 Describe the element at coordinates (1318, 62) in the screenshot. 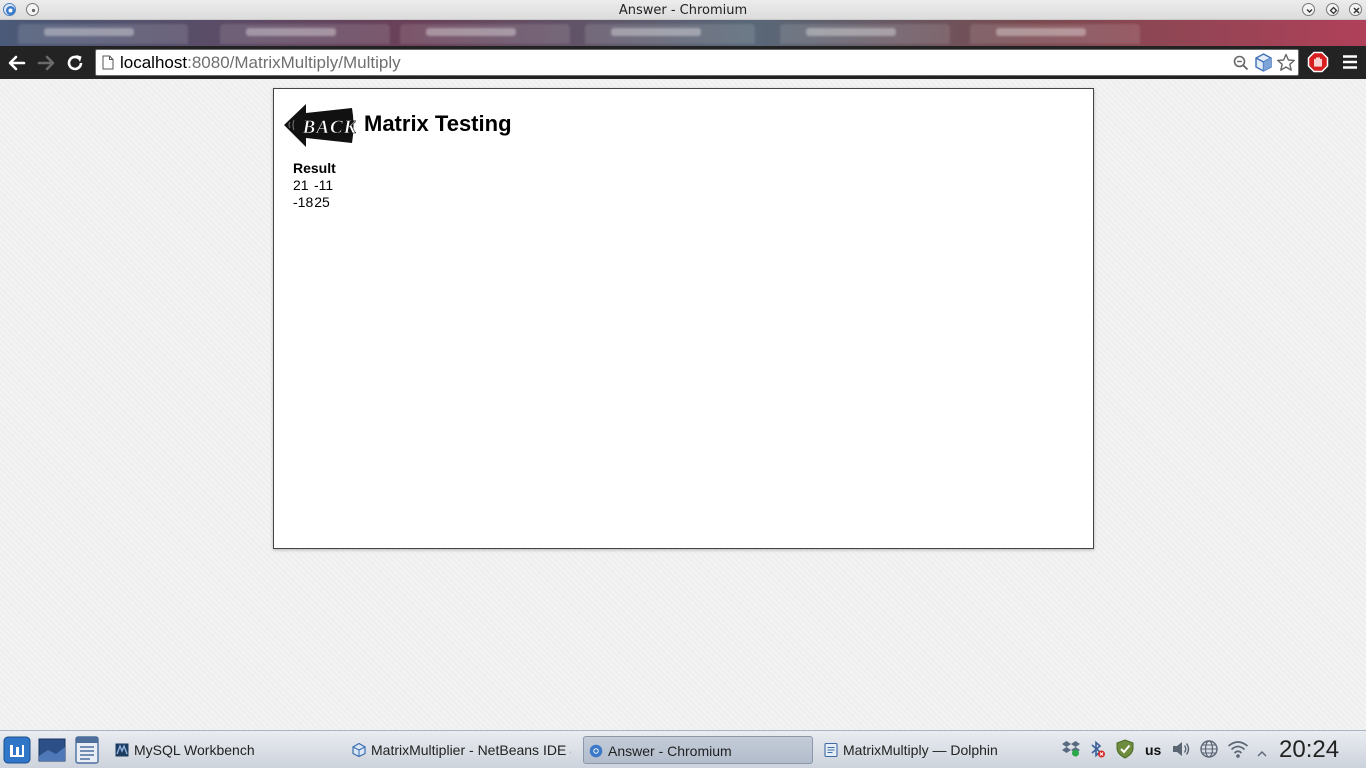

I see `adblock-icon` at that location.